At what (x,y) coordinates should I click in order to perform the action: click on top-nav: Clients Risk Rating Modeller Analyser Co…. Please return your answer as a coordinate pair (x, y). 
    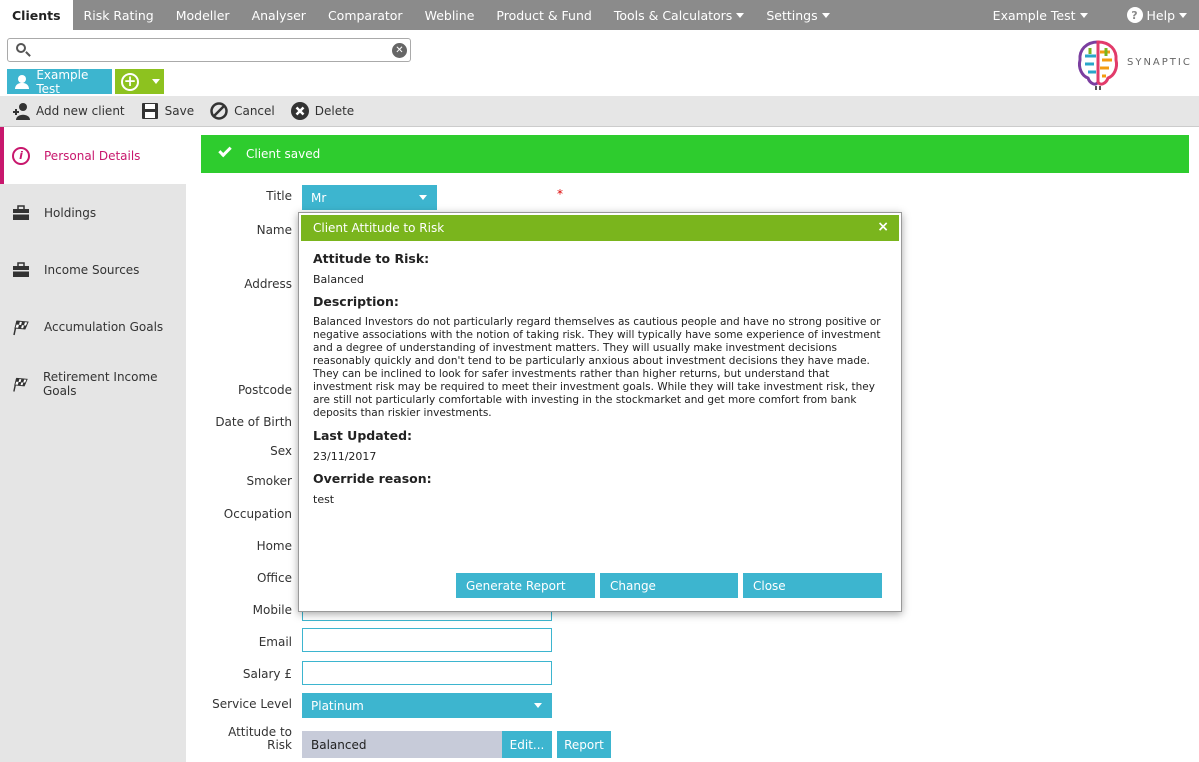
    Looking at the image, I should click on (599, 15).